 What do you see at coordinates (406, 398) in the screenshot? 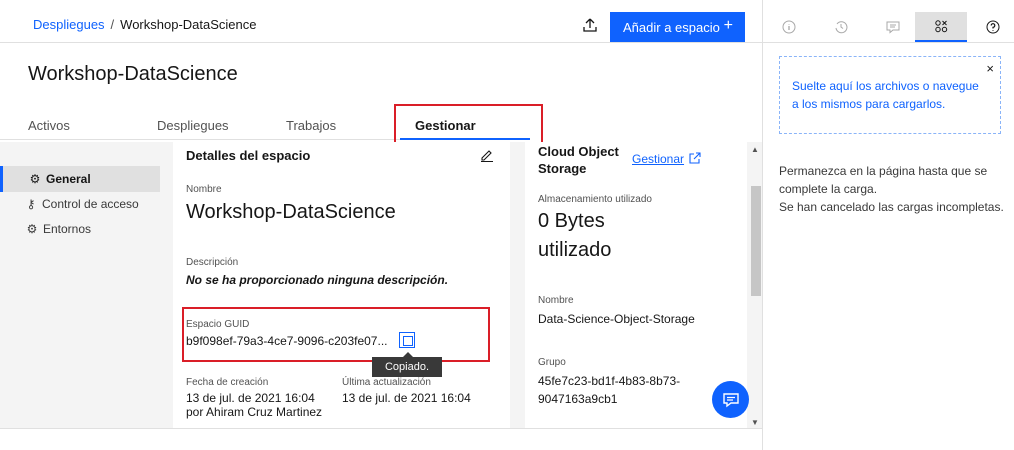
I see `updated-date: 13 de jul. de 2021 16:04` at bounding box center [406, 398].